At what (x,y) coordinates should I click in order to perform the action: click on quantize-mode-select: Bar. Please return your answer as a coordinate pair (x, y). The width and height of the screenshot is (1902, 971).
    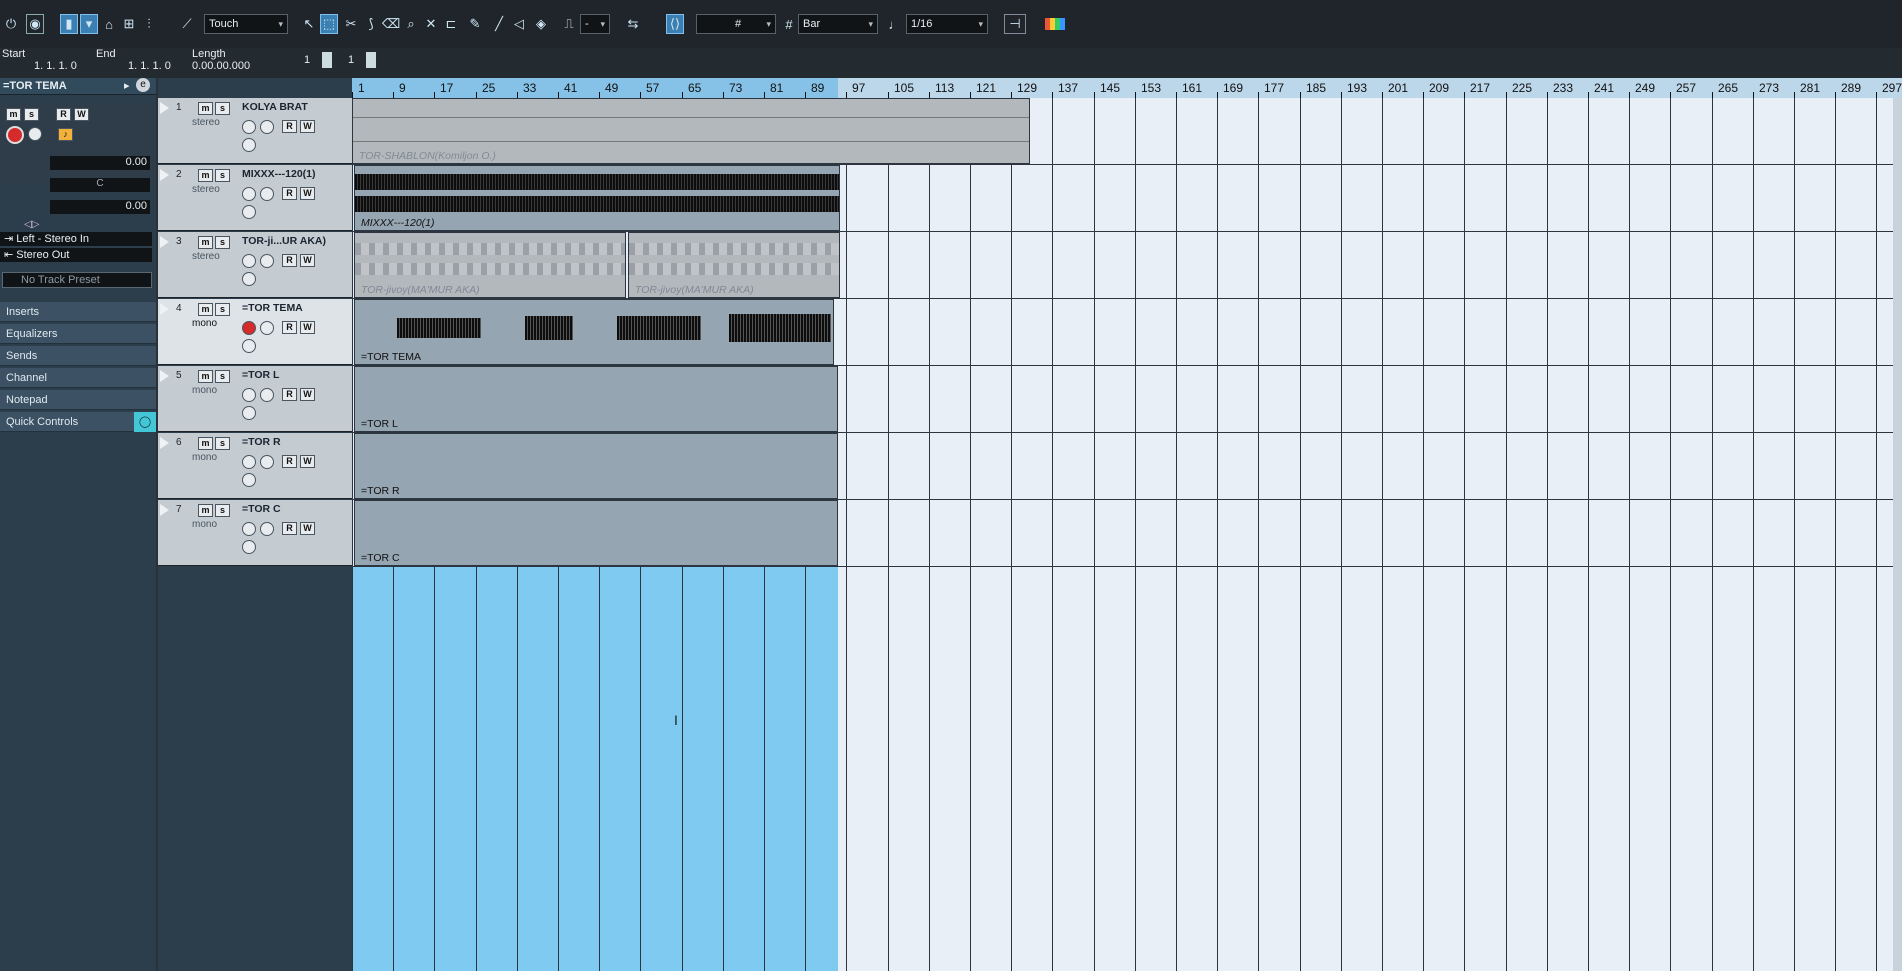
    Looking at the image, I should click on (838, 24).